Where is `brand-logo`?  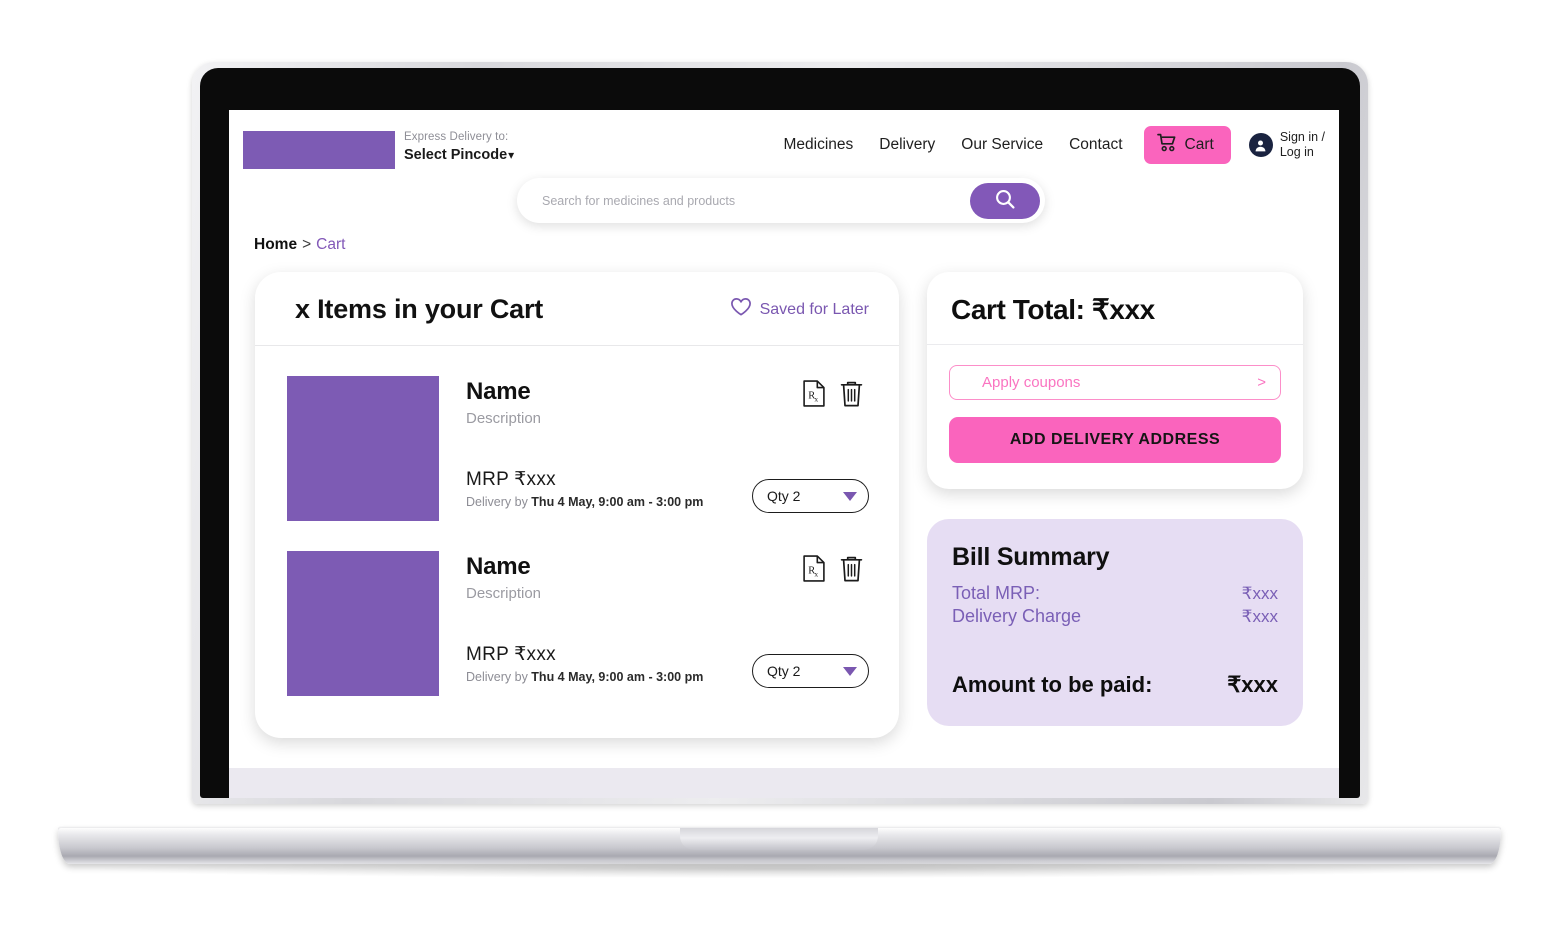
brand-logo is located at coordinates (319, 150).